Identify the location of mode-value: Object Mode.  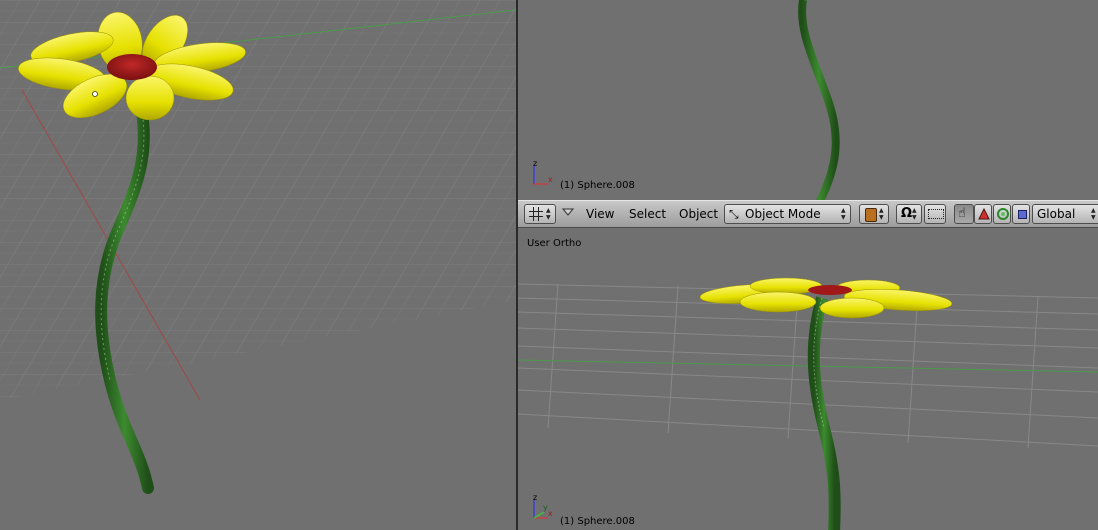
(783, 214).